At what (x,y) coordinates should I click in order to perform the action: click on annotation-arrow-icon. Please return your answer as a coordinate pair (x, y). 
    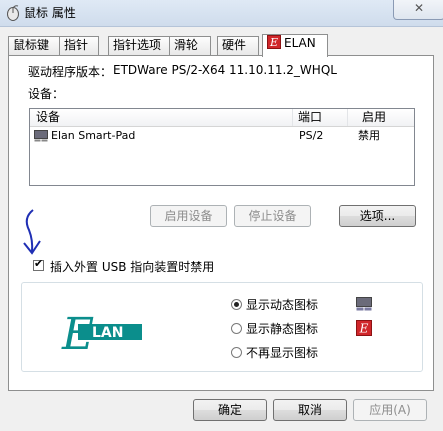
    Looking at the image, I should click on (32, 232).